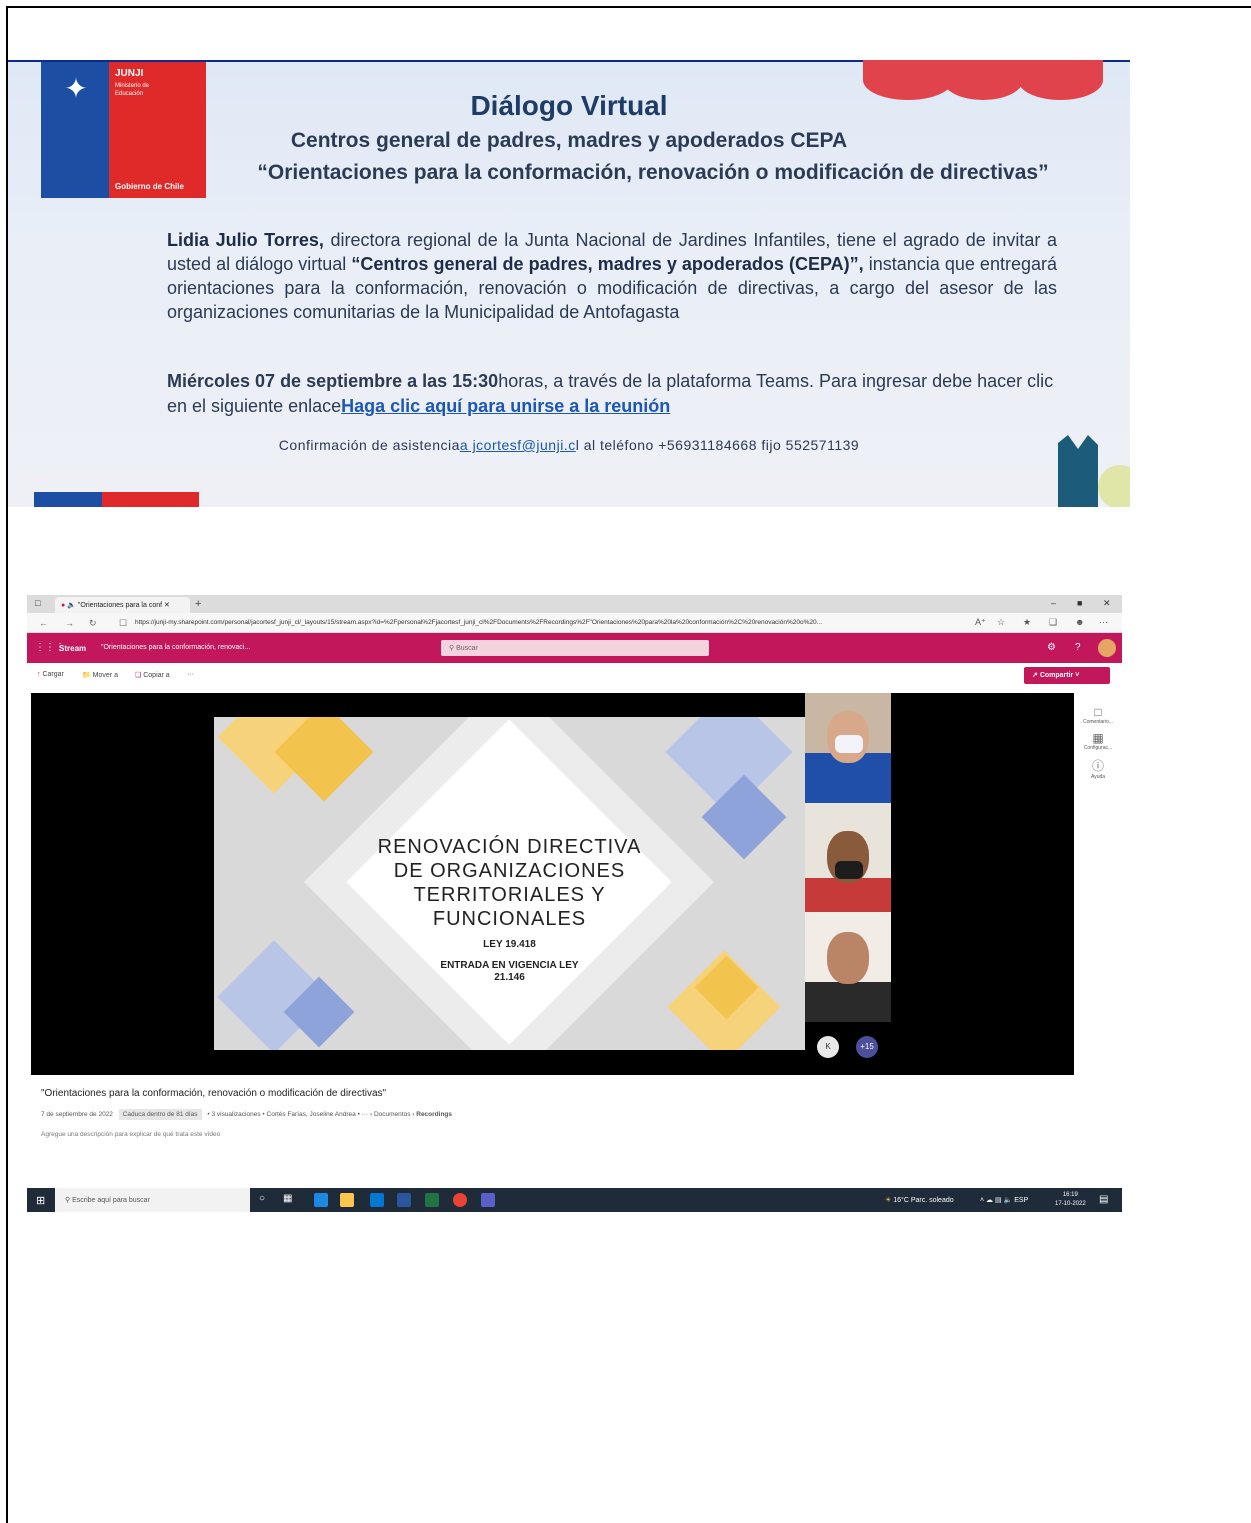 This screenshot has width=1251, height=1523. I want to click on forward-icon: →, so click(69, 623).